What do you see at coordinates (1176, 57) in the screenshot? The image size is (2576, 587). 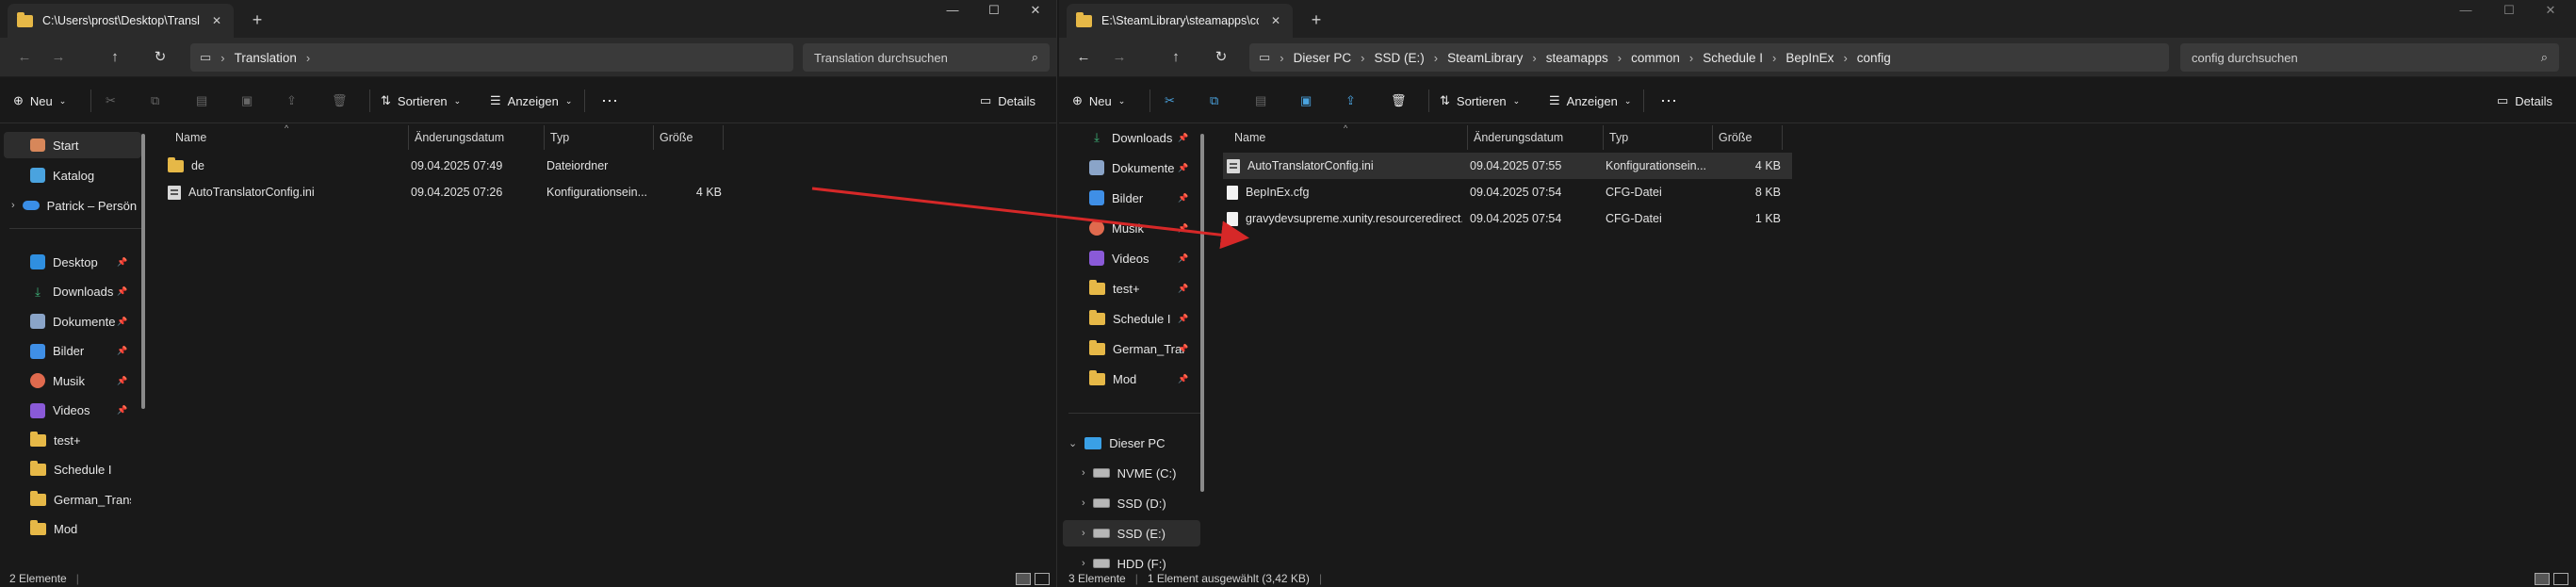 I see `up-button: ↑` at bounding box center [1176, 57].